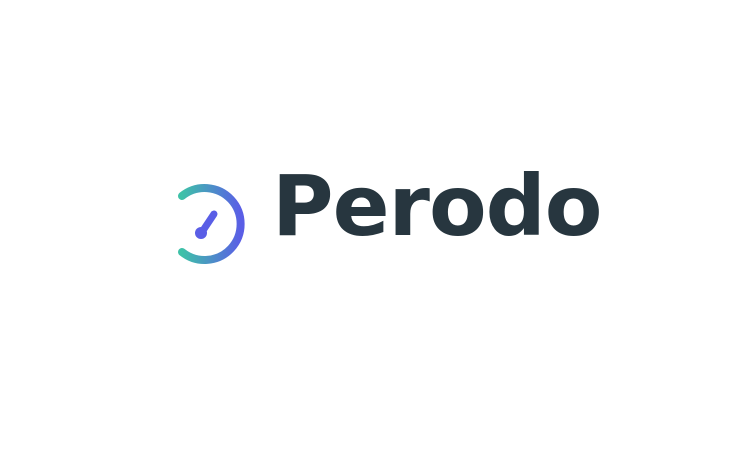  Describe the element at coordinates (187, 224) in the screenshot. I see `stopwatch-speed-icon` at that location.